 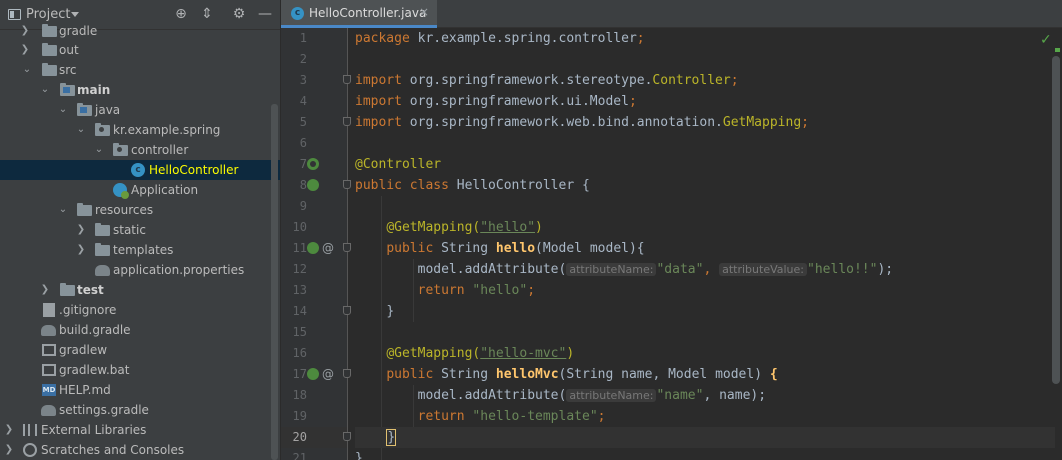 What do you see at coordinates (140, 370) in the screenshot?
I see `tree-item-gradlew-bat: gradlew.bat` at bounding box center [140, 370].